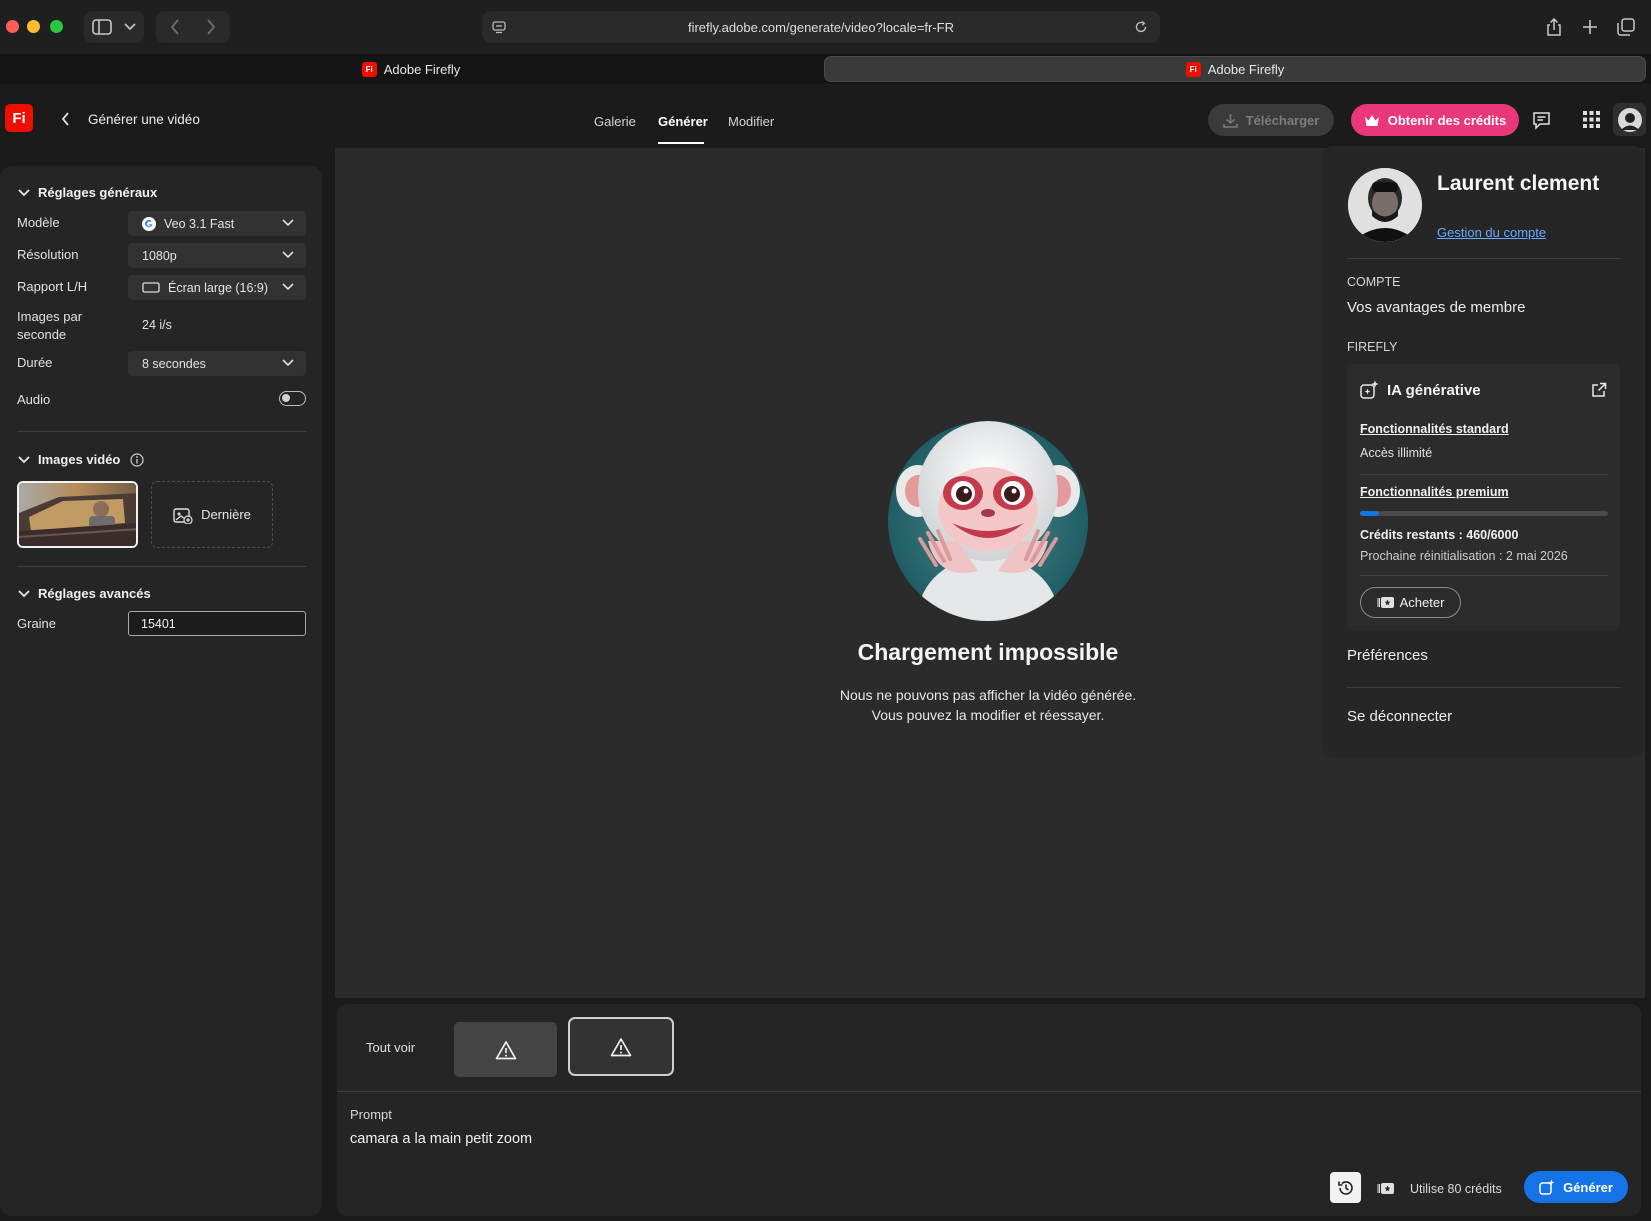  I want to click on minimize-window-button, so click(33, 26).